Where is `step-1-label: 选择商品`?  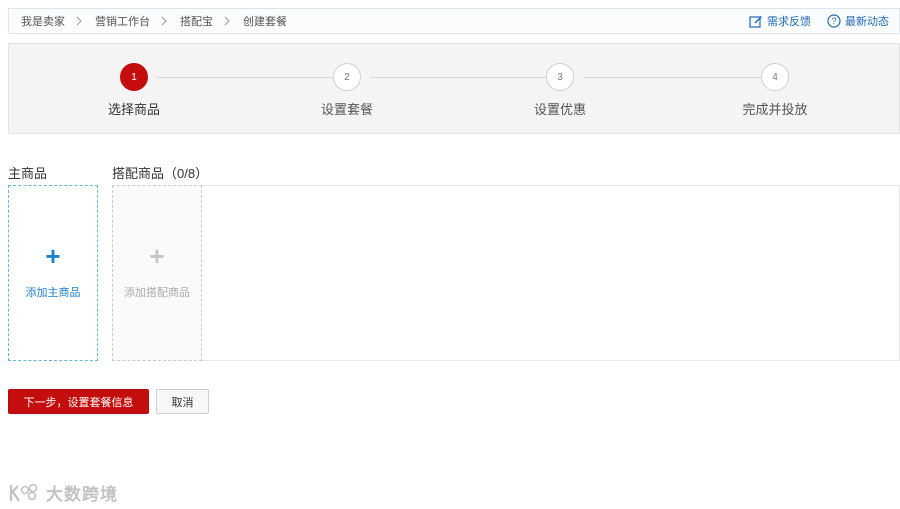
step-1-label: 选择商品 is located at coordinates (133, 109).